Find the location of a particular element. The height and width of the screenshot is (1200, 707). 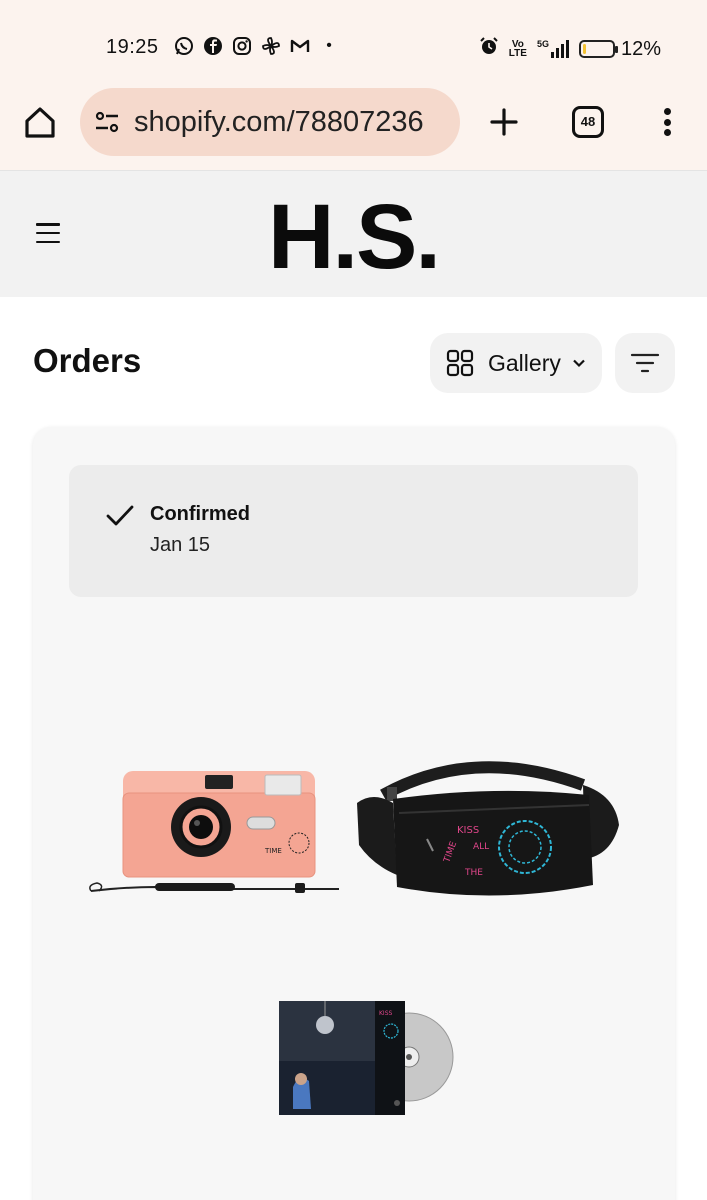

filter-button is located at coordinates (645, 363).